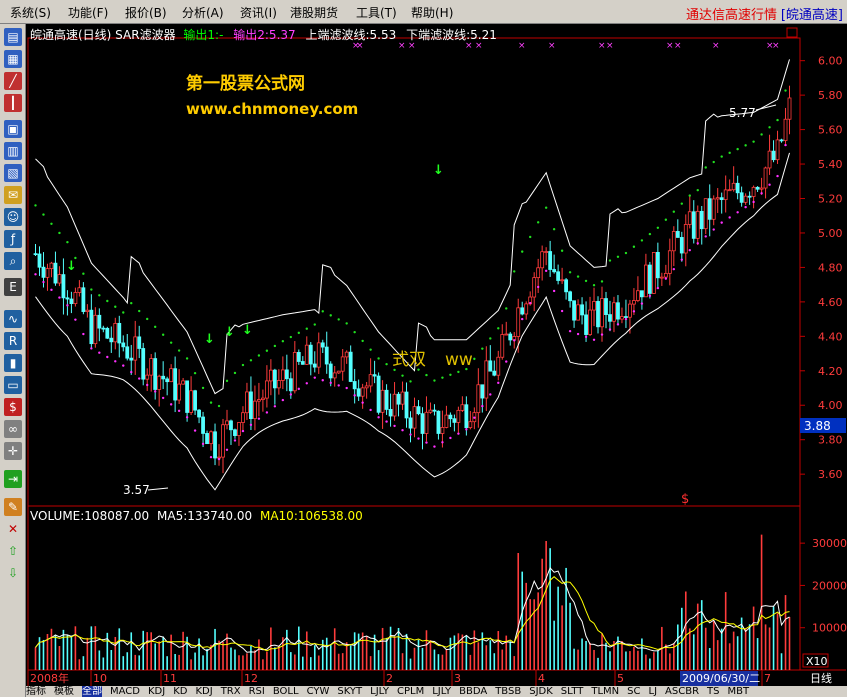 Image resolution: width=847 pixels, height=697 pixels. Describe the element at coordinates (349, 691) in the screenshot. I see `indicator-tab: SKYT` at that location.